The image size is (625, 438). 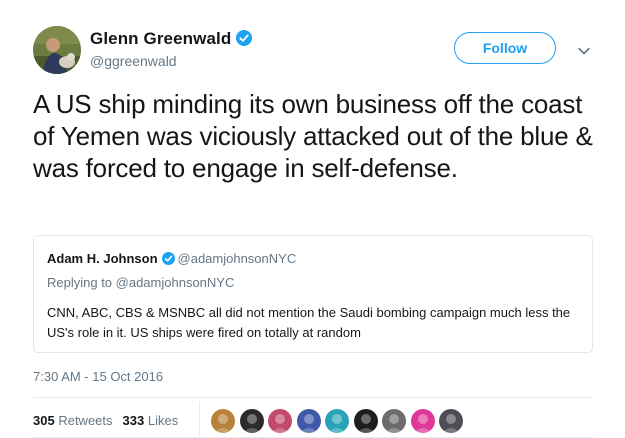 I want to click on tweet-timestamp: 7:30 AM - 15 Oct 2016, so click(x=98, y=376).